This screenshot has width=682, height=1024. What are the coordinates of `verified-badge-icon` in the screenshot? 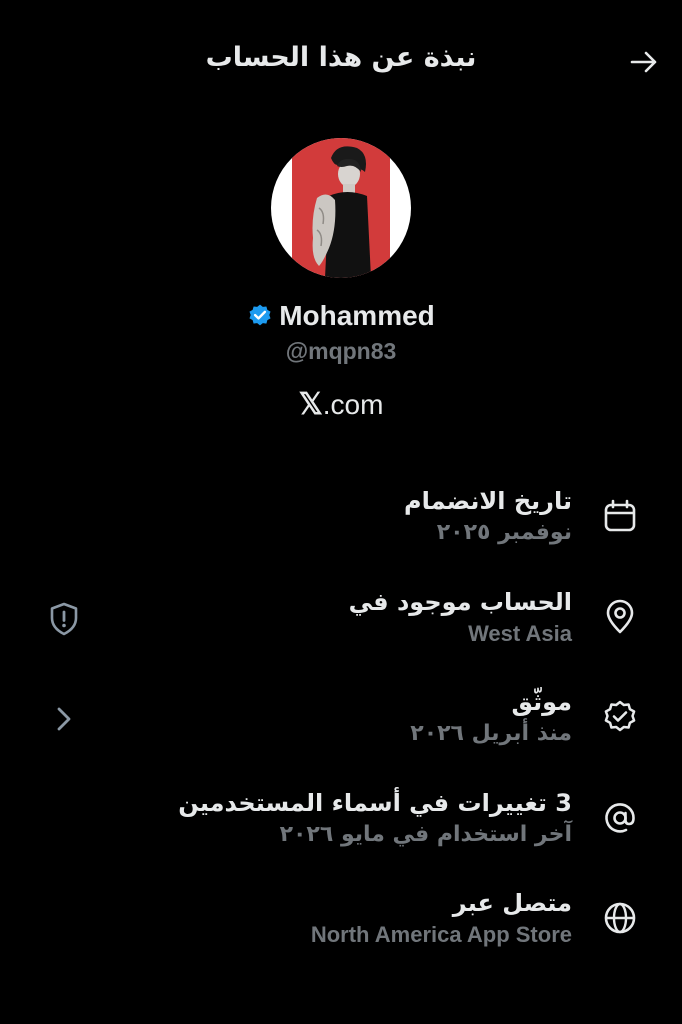 It's located at (260, 315).